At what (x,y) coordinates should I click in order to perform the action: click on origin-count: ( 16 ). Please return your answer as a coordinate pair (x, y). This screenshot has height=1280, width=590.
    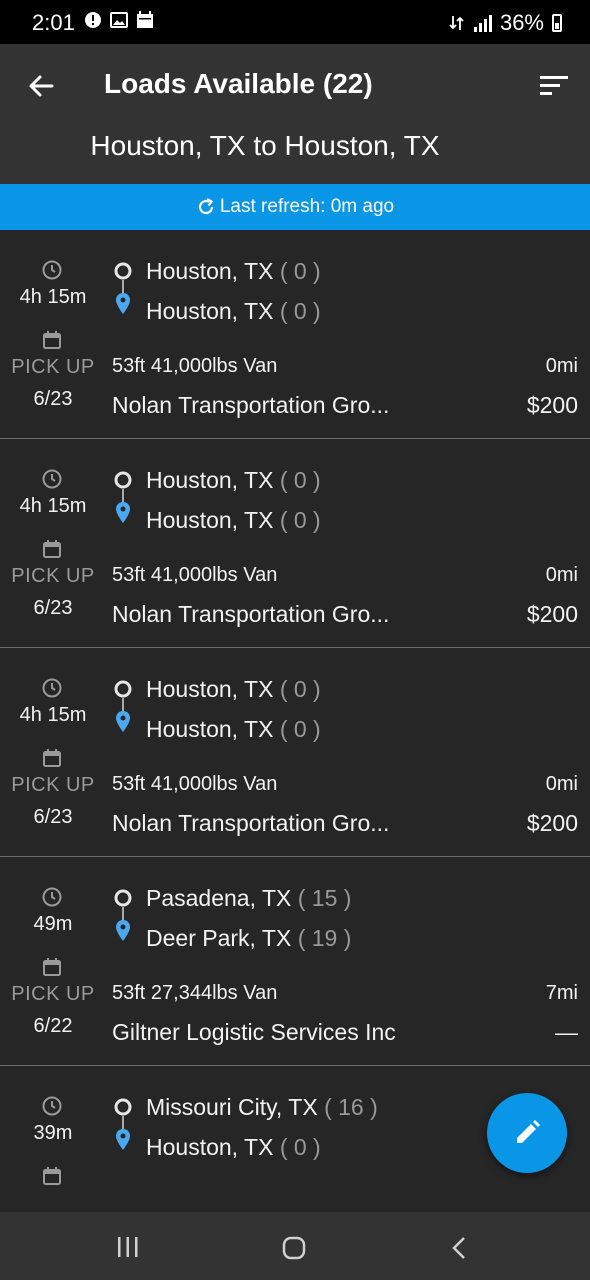
    Looking at the image, I should click on (351, 1107).